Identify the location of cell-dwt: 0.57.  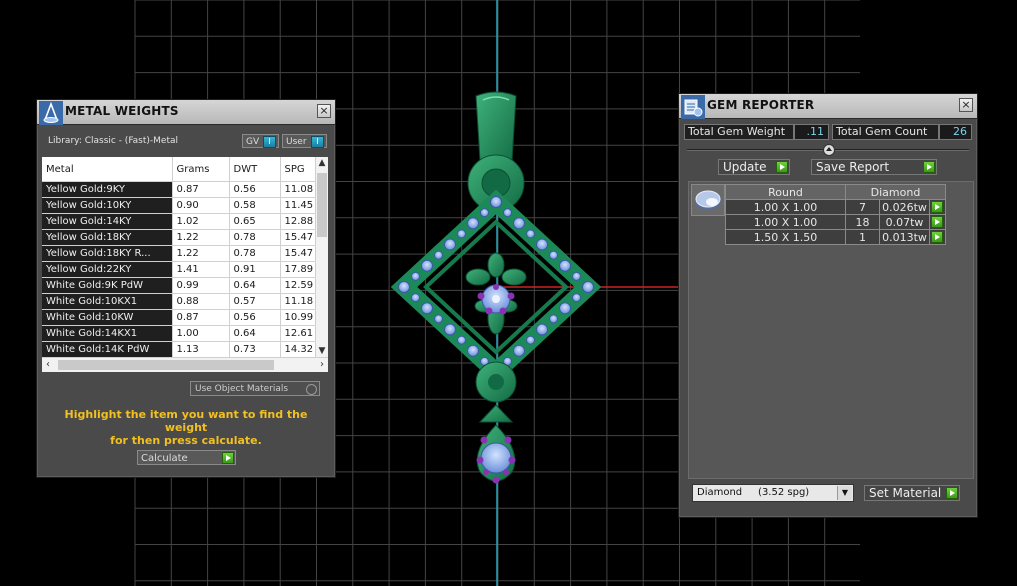
(255, 301).